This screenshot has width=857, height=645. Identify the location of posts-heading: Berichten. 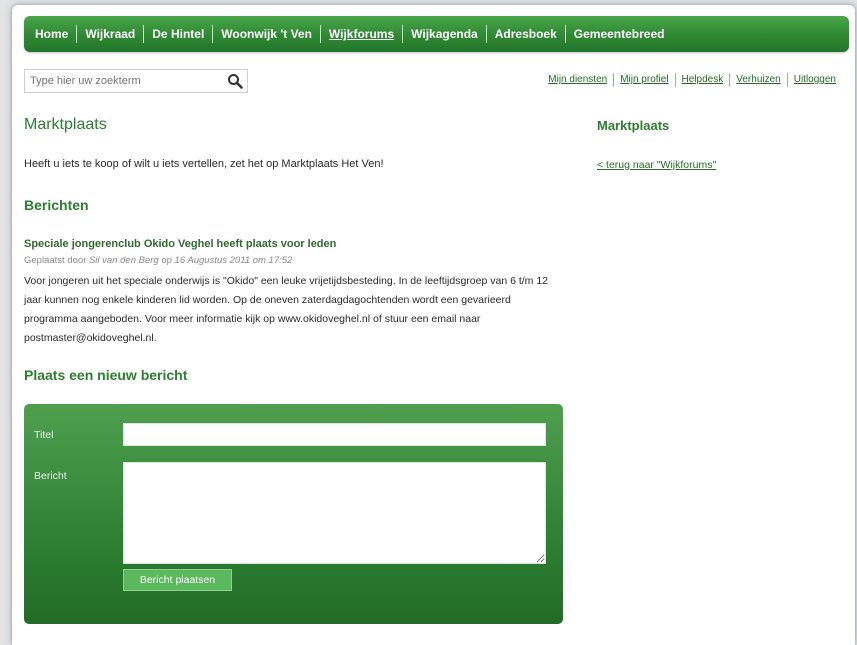
(56, 205).